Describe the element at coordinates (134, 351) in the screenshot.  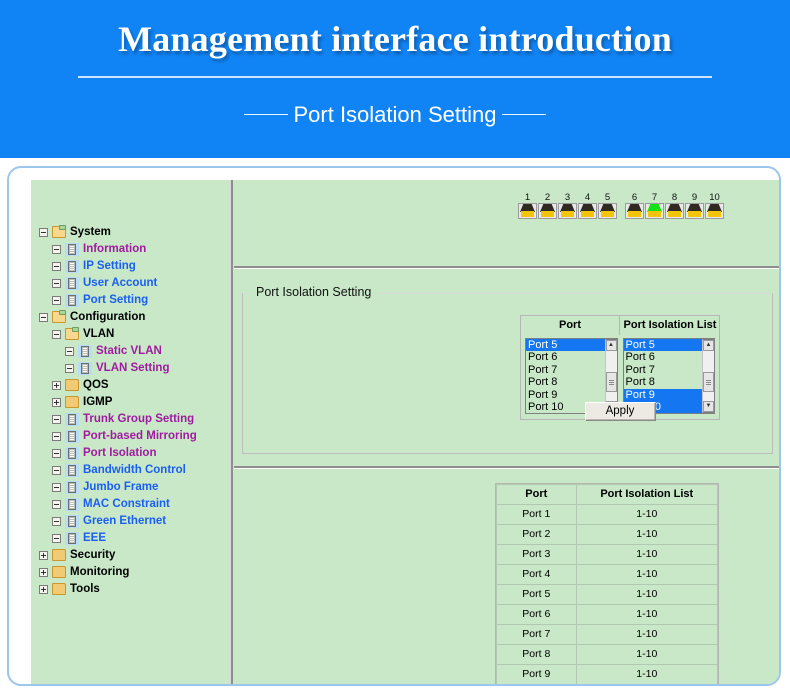
I see `sidebar-item-static-vlan: Static VLAN` at that location.